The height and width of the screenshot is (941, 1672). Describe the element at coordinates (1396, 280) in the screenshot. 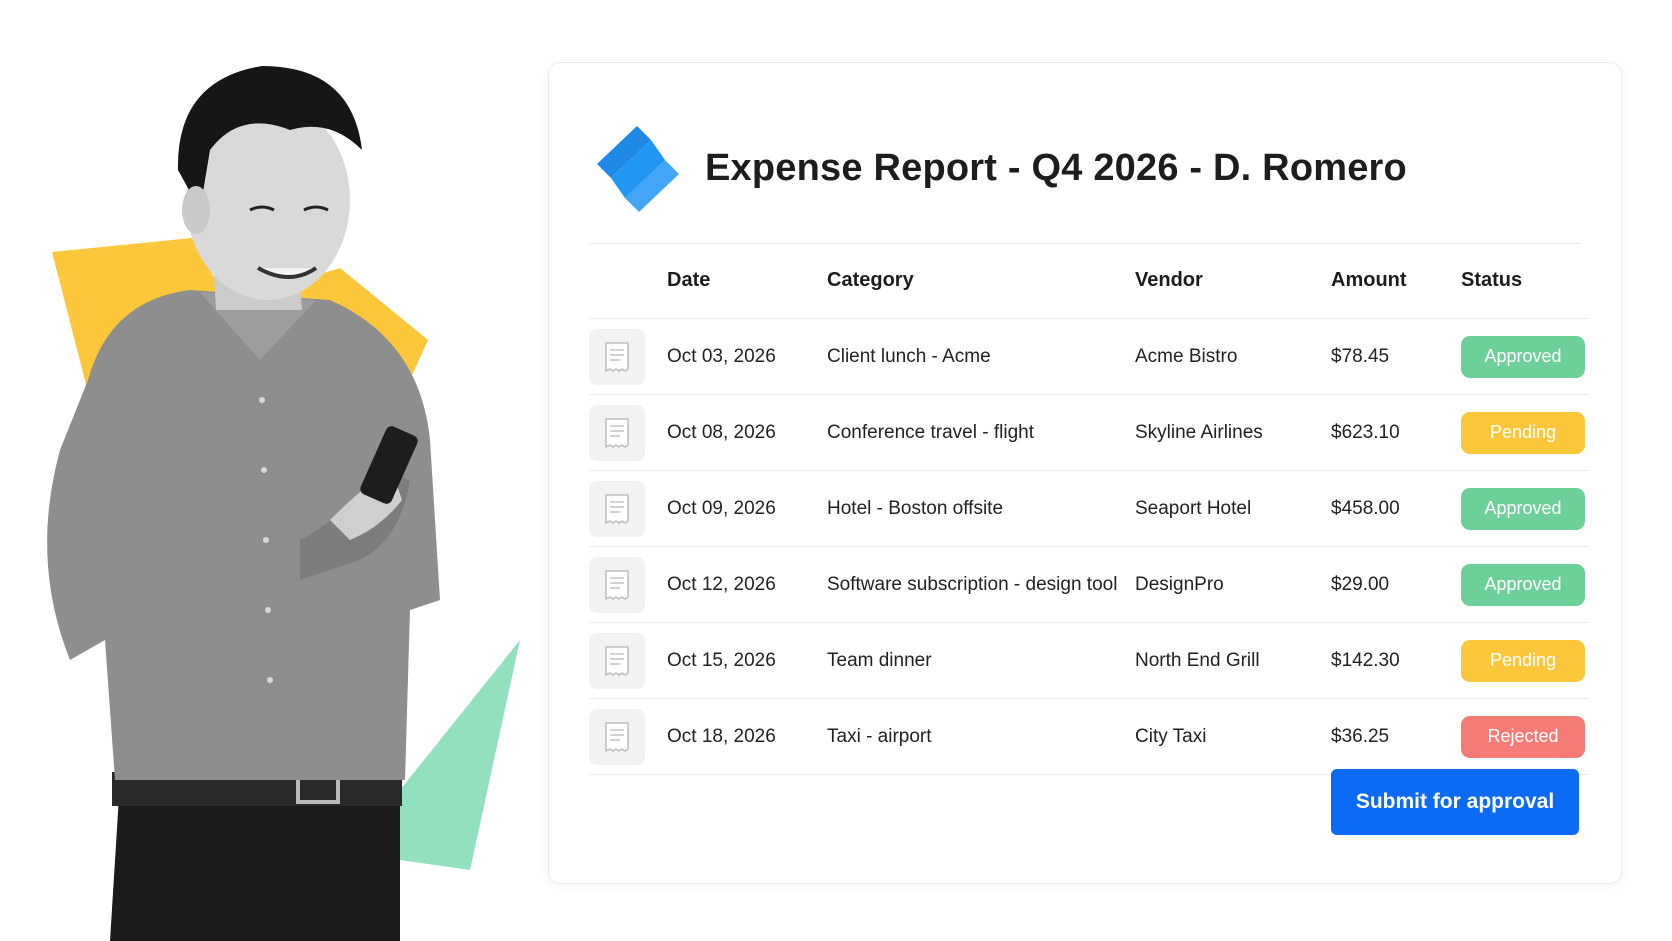

I see `column-header-amount: Amount` at that location.